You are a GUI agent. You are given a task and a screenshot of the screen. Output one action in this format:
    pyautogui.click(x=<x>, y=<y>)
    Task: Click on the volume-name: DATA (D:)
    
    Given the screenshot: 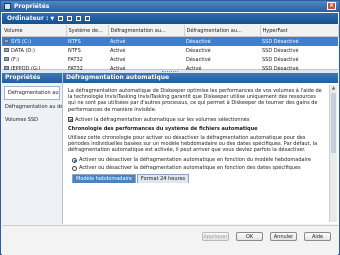 What is the action you would take?
    pyautogui.click(x=23, y=50)
    